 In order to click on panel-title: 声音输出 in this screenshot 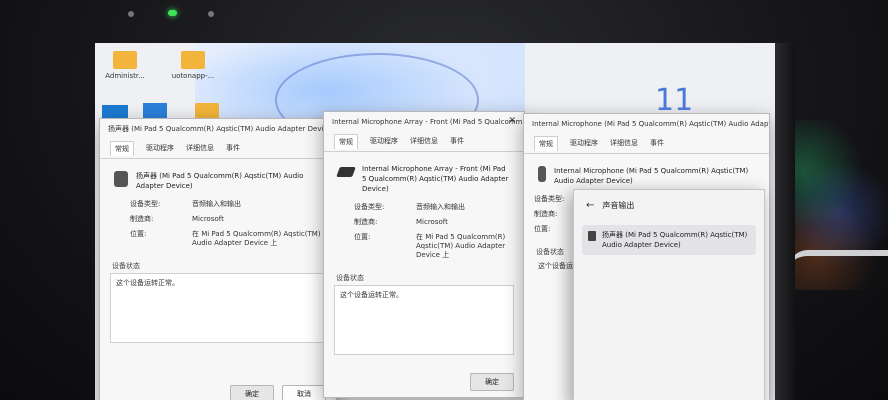, I will do `click(618, 205)`.